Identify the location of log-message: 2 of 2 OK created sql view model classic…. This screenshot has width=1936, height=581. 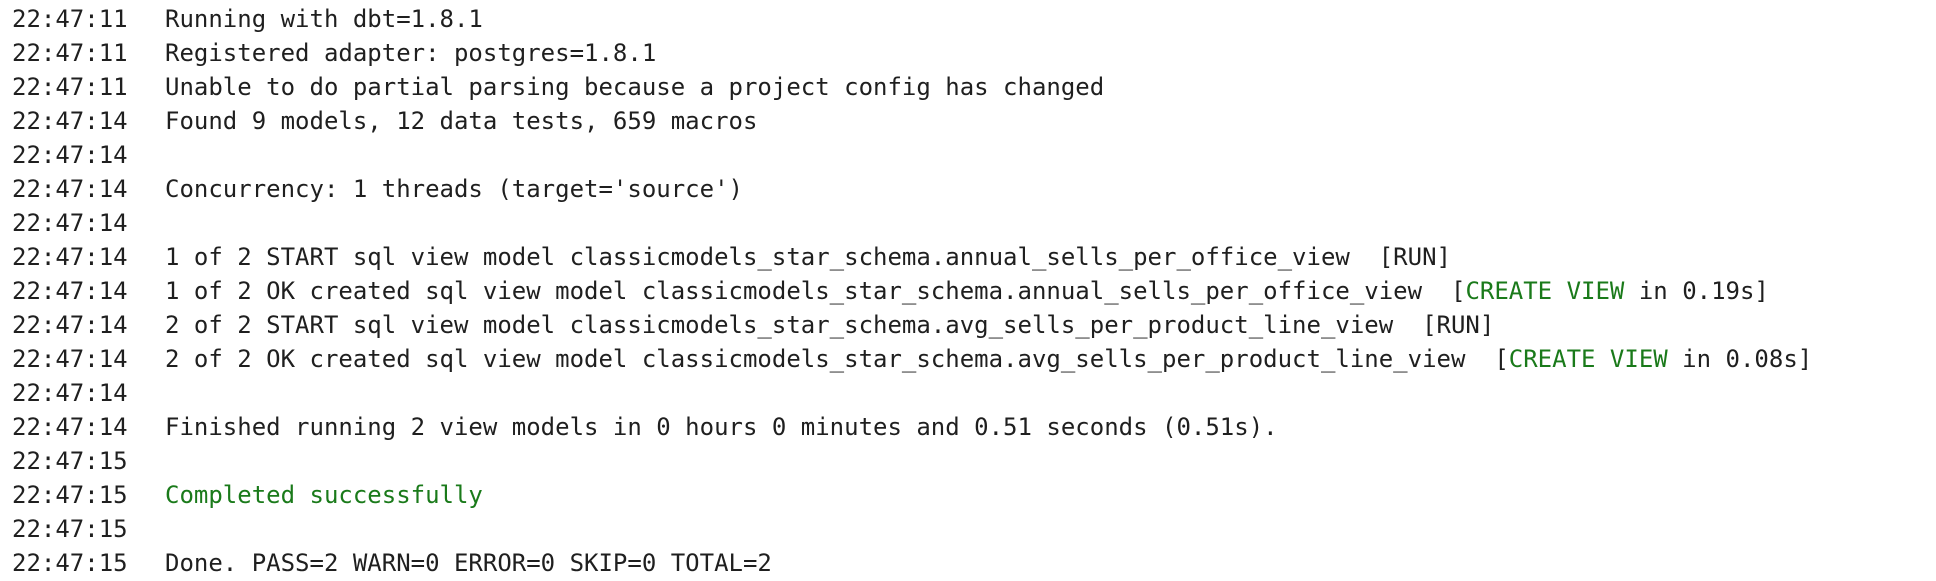
(988, 359).